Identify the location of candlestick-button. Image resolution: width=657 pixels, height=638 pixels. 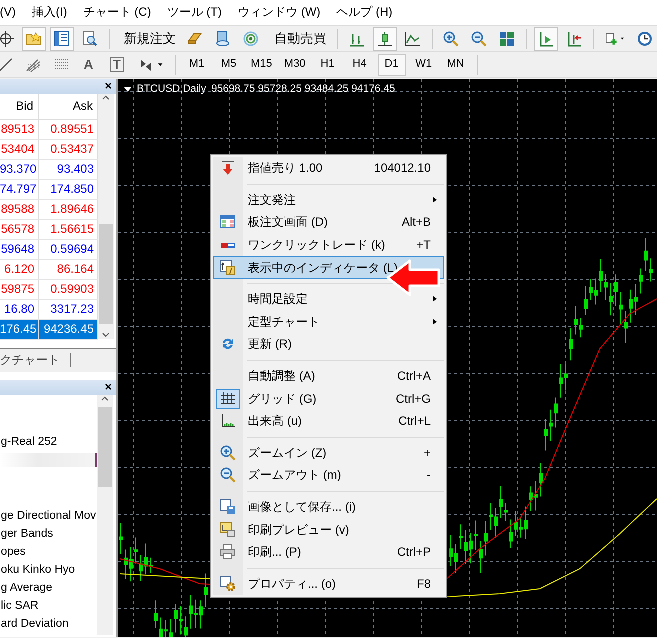
(384, 38).